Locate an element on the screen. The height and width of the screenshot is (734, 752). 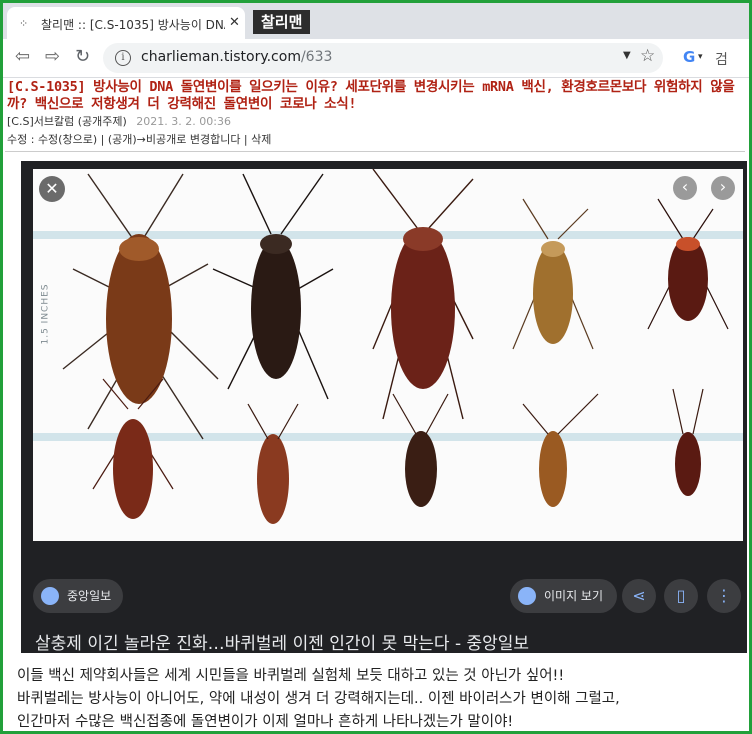
divider is located at coordinates (375, 151).